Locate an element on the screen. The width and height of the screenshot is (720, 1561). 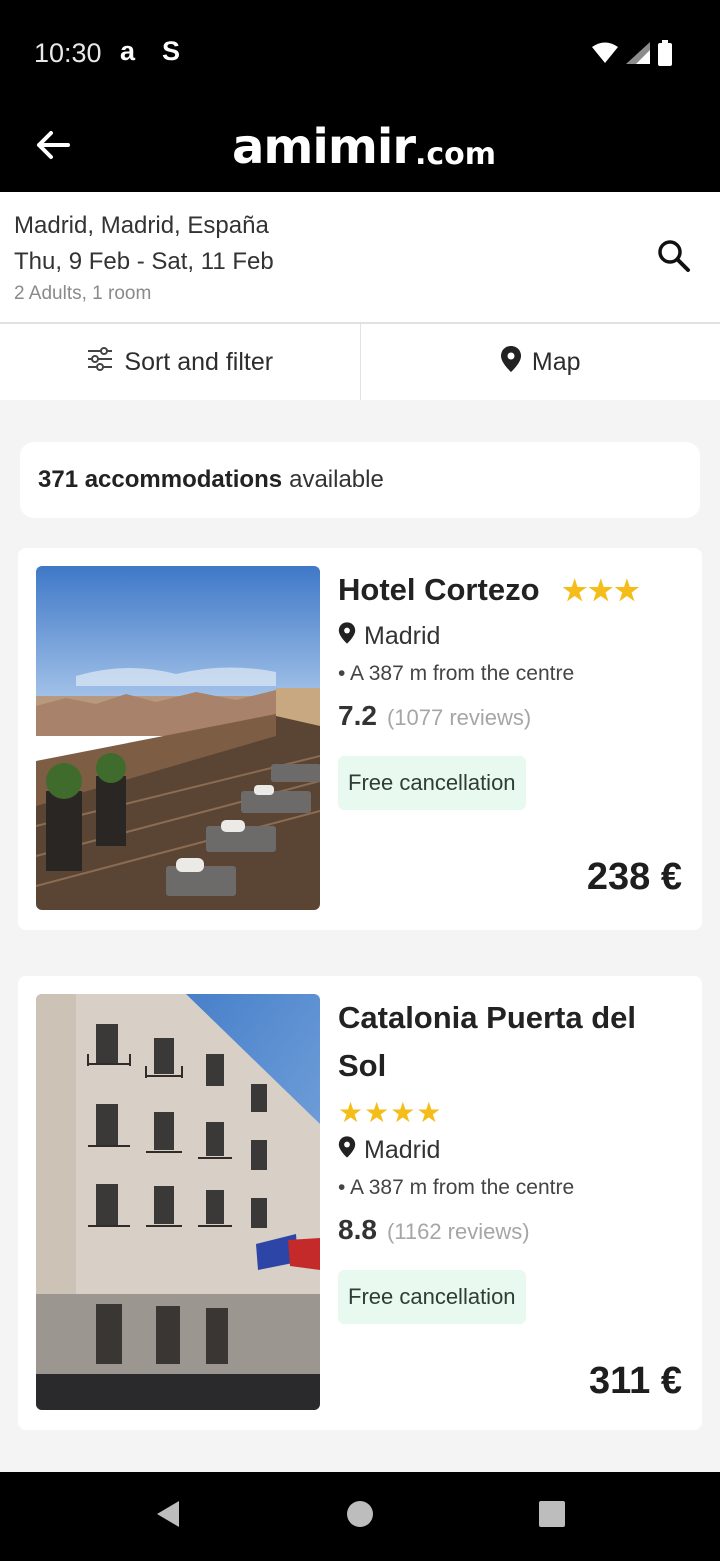
status-icons is located at coordinates (632, 55).